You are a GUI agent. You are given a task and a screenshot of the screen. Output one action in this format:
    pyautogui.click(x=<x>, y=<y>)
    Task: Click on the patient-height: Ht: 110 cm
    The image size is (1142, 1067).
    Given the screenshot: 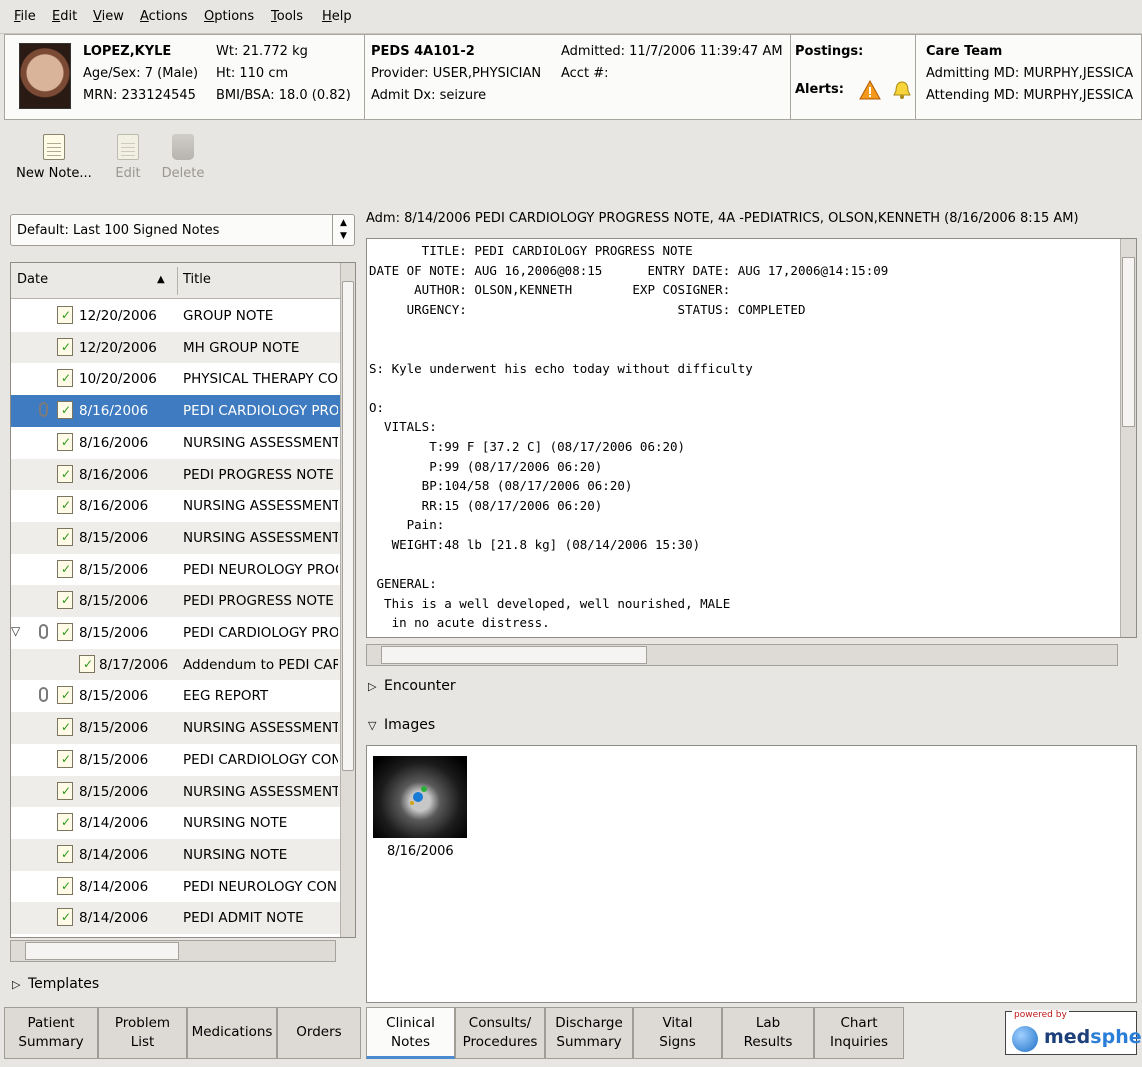 What is the action you would take?
    pyautogui.click(x=252, y=73)
    